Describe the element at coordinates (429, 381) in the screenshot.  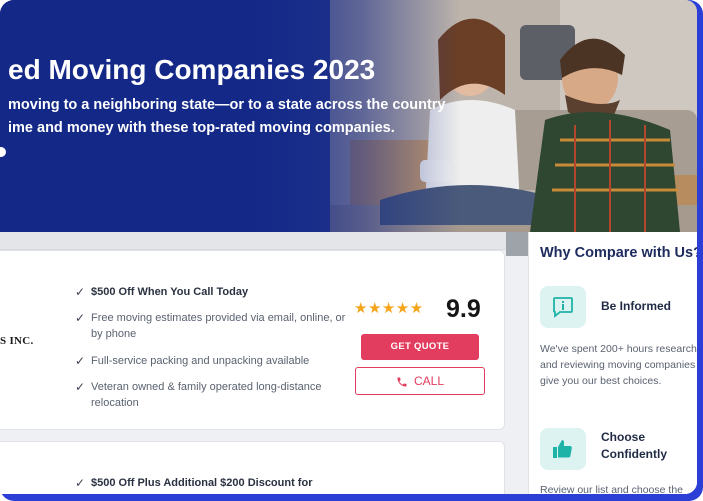
I see `call-button-label: CALL` at that location.